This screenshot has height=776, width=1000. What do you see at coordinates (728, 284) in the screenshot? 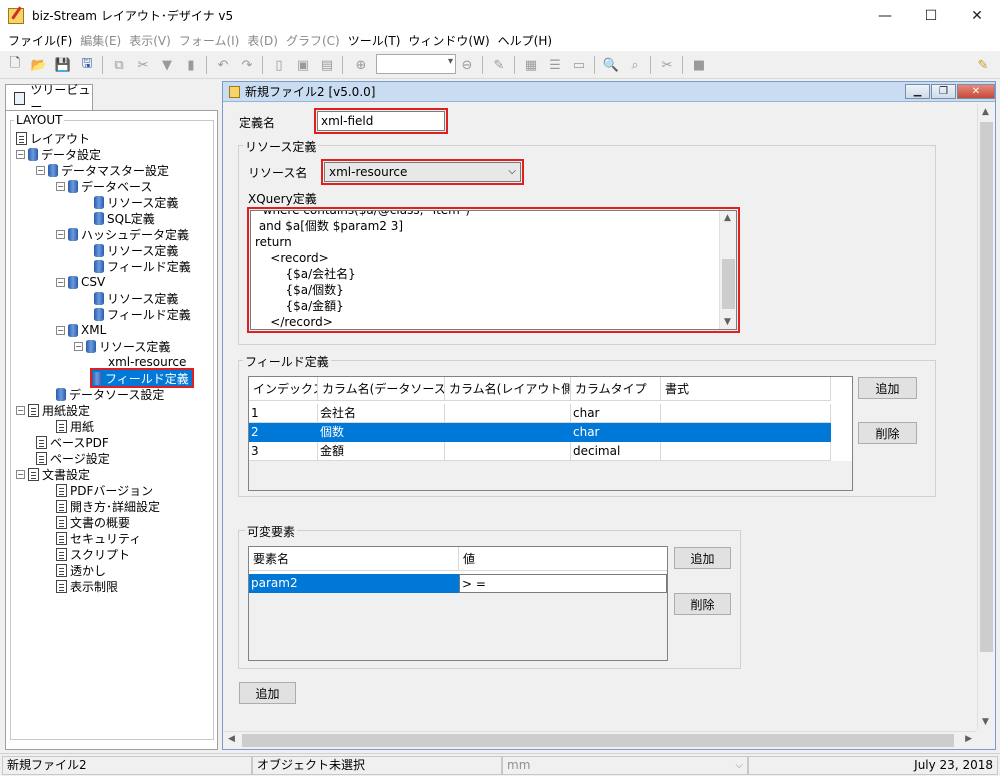
I see `xquery-scroll-thumb` at bounding box center [728, 284].